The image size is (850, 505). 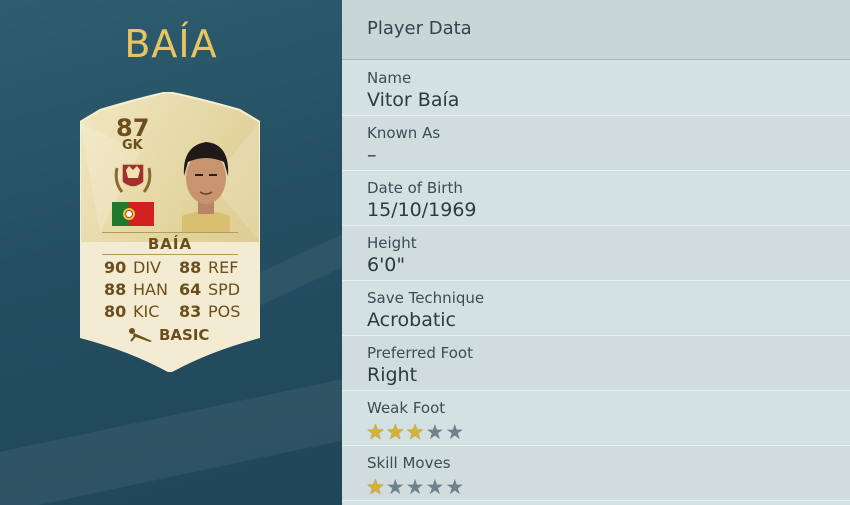 What do you see at coordinates (133, 178) in the screenshot?
I see `club-badge-icon` at bounding box center [133, 178].